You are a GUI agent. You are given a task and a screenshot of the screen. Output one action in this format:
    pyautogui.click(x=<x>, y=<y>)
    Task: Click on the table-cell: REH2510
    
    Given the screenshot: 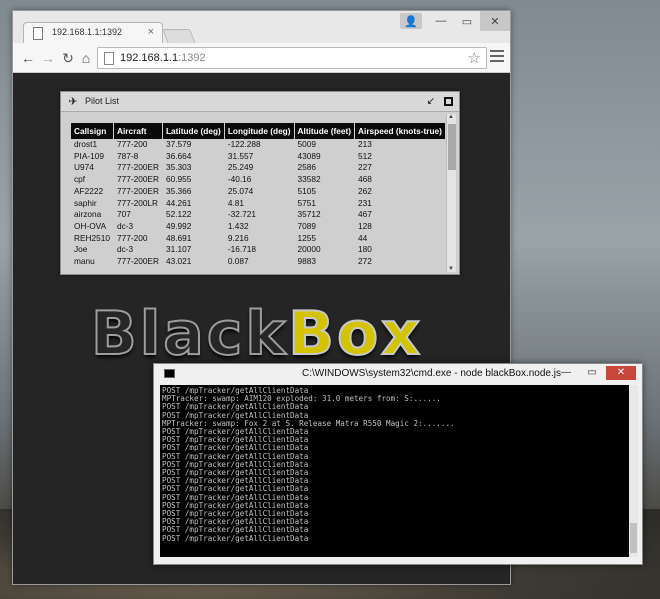 What is the action you would take?
    pyautogui.click(x=92, y=237)
    